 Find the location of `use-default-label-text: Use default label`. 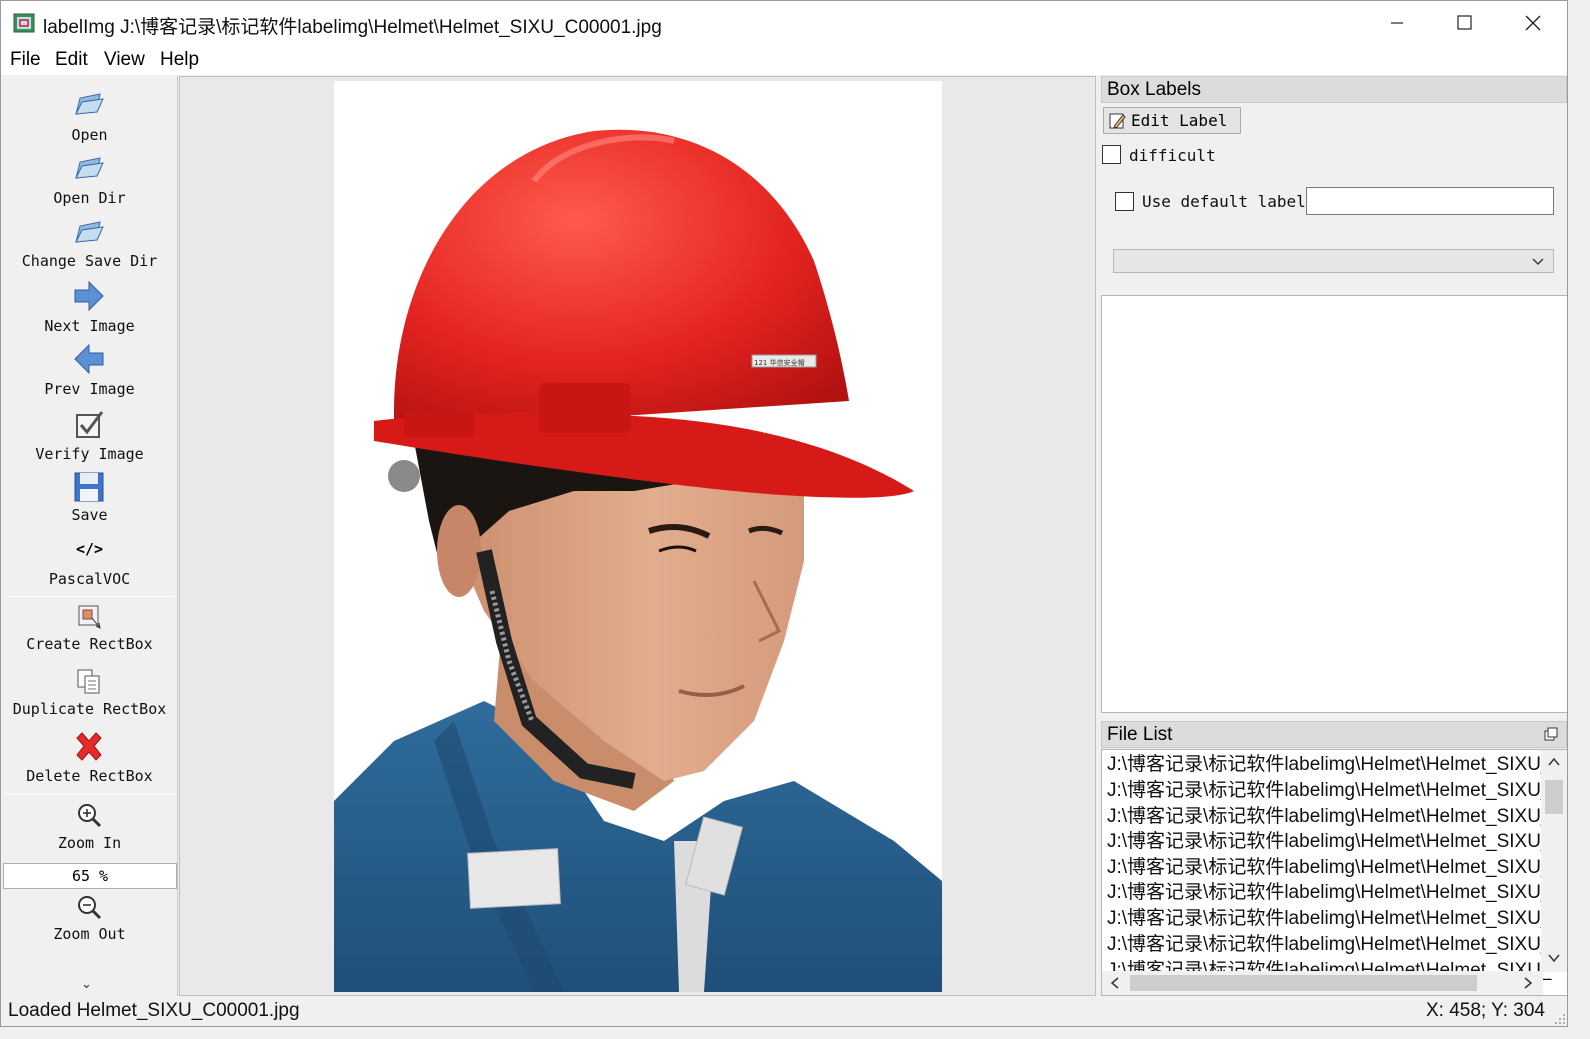

use-default-label-text: Use default label is located at coordinates (1224, 201).